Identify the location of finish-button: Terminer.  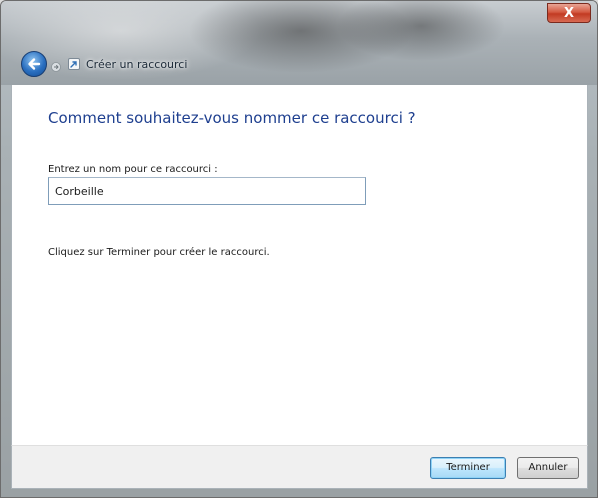
(468, 468).